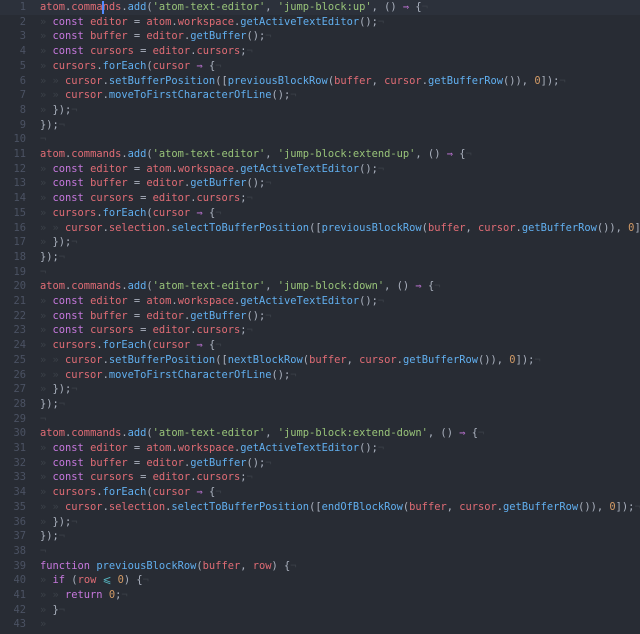 This screenshot has height=634, width=640. I want to click on line-number: 31, so click(13, 448).